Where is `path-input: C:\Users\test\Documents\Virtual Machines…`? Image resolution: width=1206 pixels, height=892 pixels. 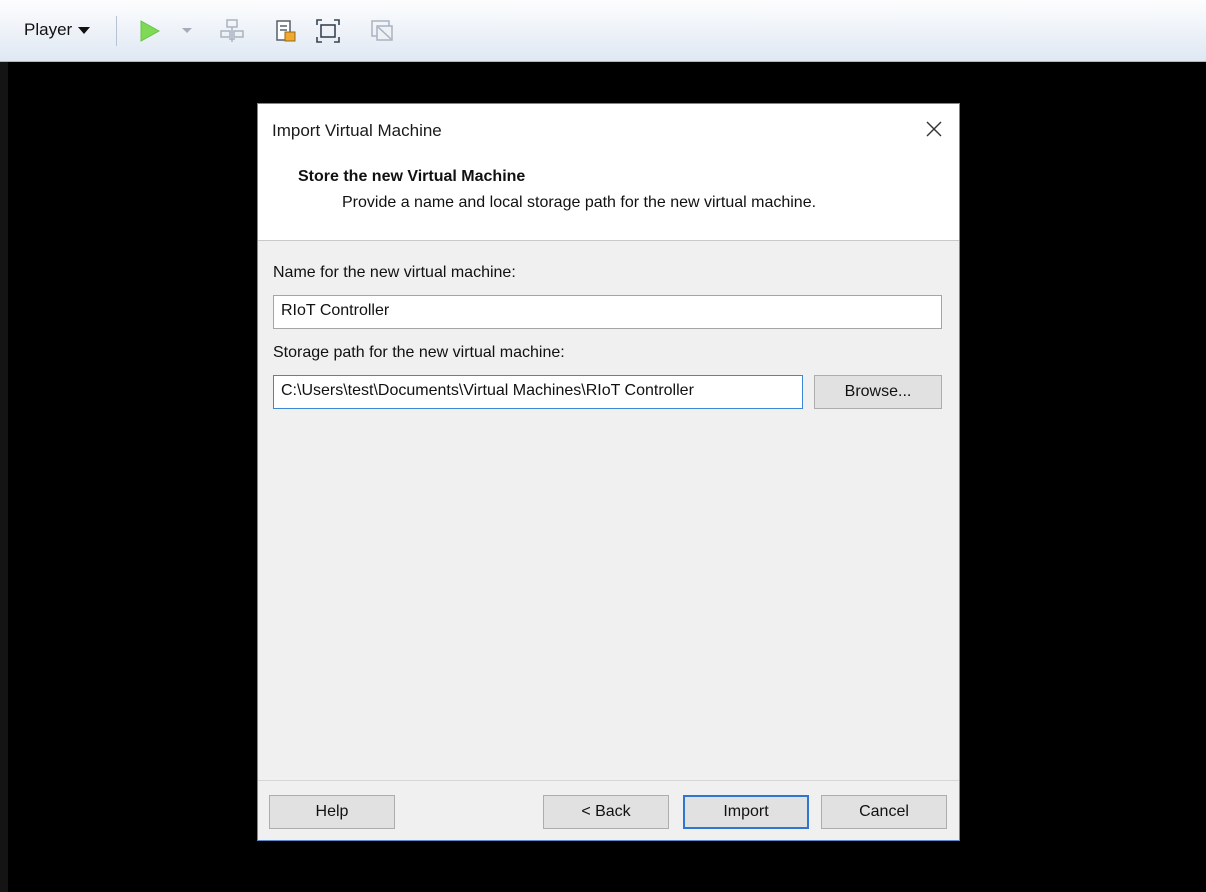 path-input: C:\Users\test\Documents\Virtual Machines… is located at coordinates (538, 392).